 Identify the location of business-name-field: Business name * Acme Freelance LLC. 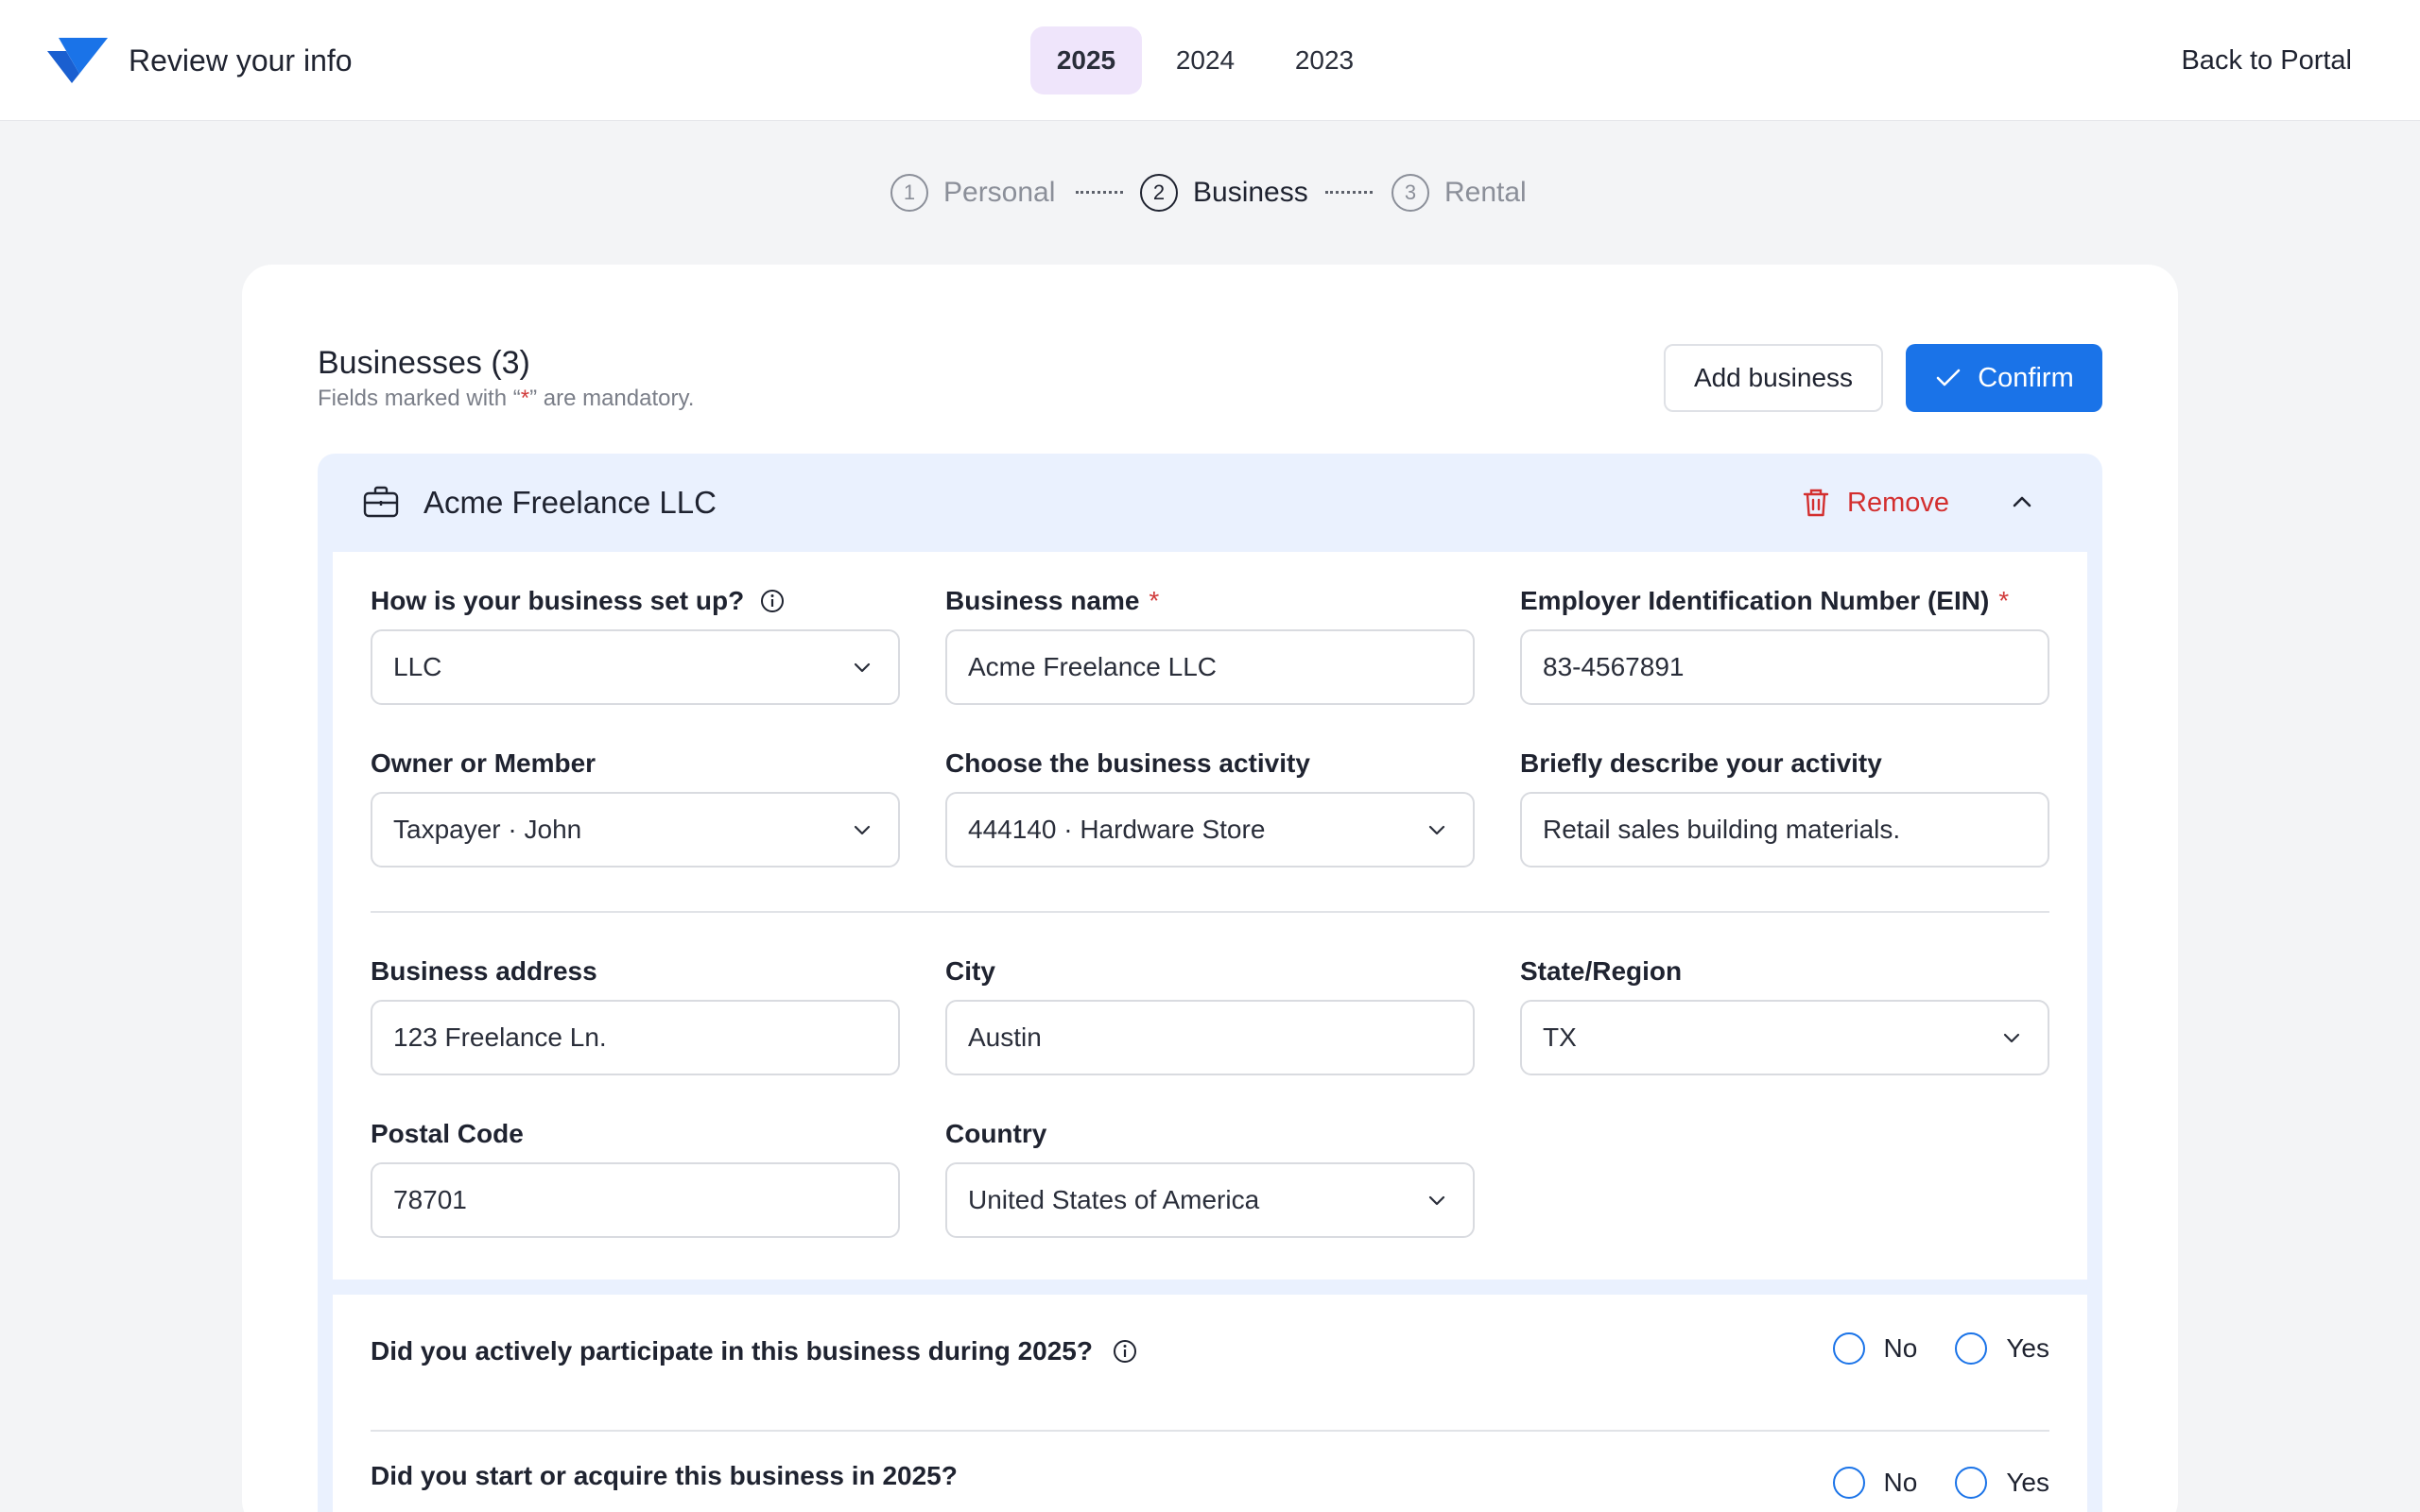
(1210, 644).